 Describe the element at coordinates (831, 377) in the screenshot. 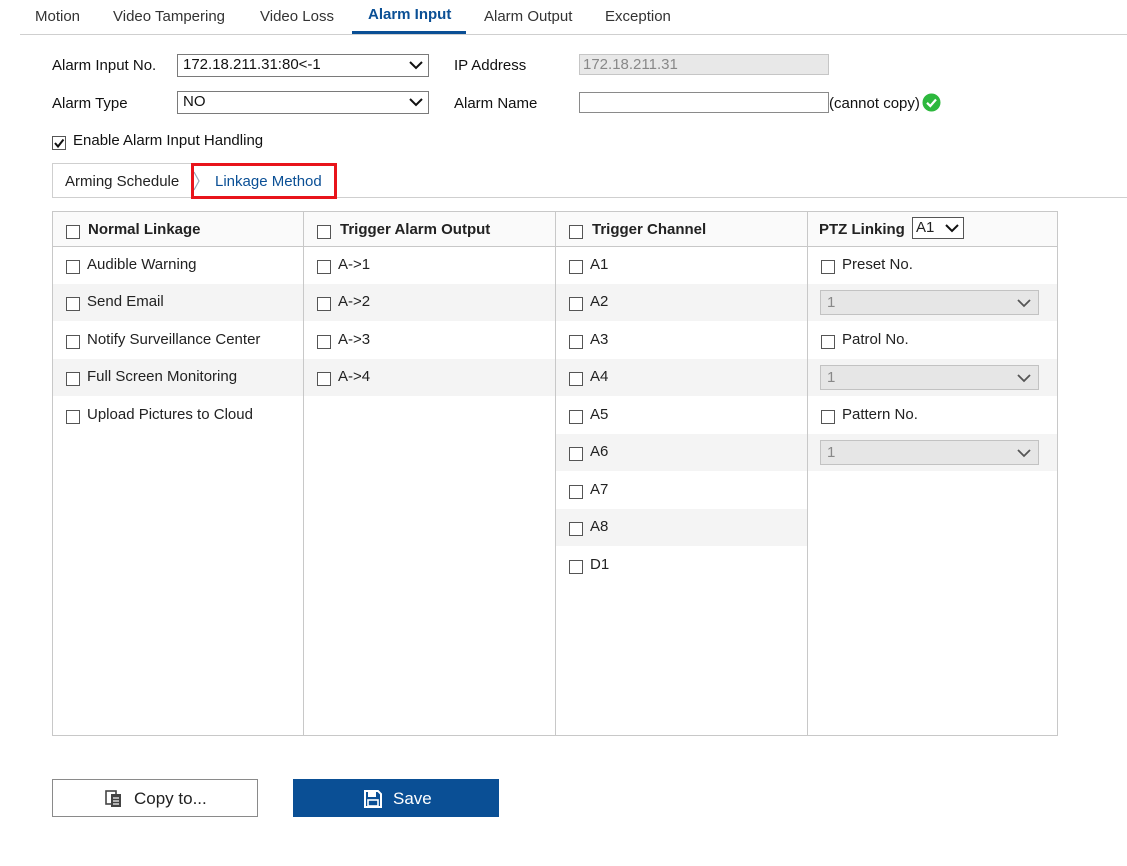

I see `patrol-value: 1` at that location.